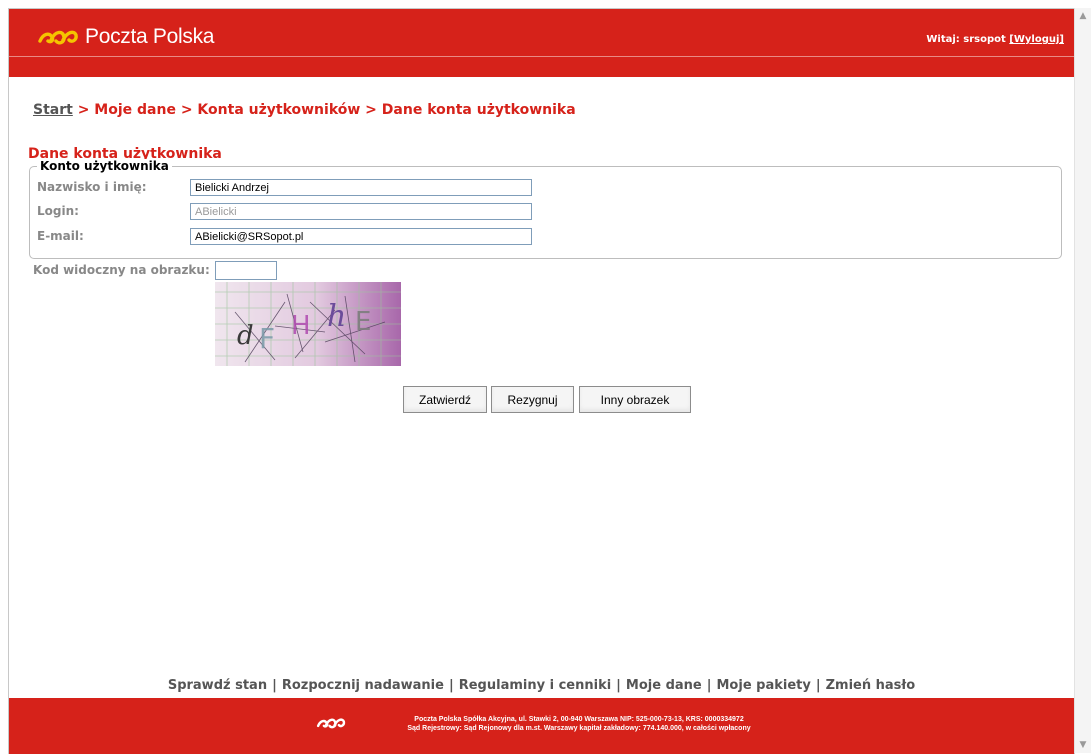  What do you see at coordinates (966, 39) in the screenshot?
I see `welcome-text: Witaj: srsopot` at bounding box center [966, 39].